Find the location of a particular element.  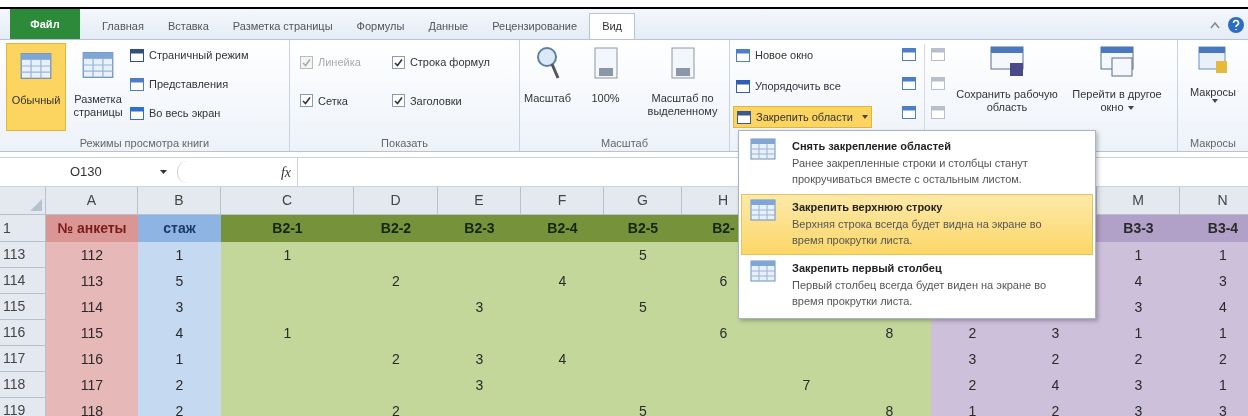

checkbox: Заголовки is located at coordinates (450, 100).